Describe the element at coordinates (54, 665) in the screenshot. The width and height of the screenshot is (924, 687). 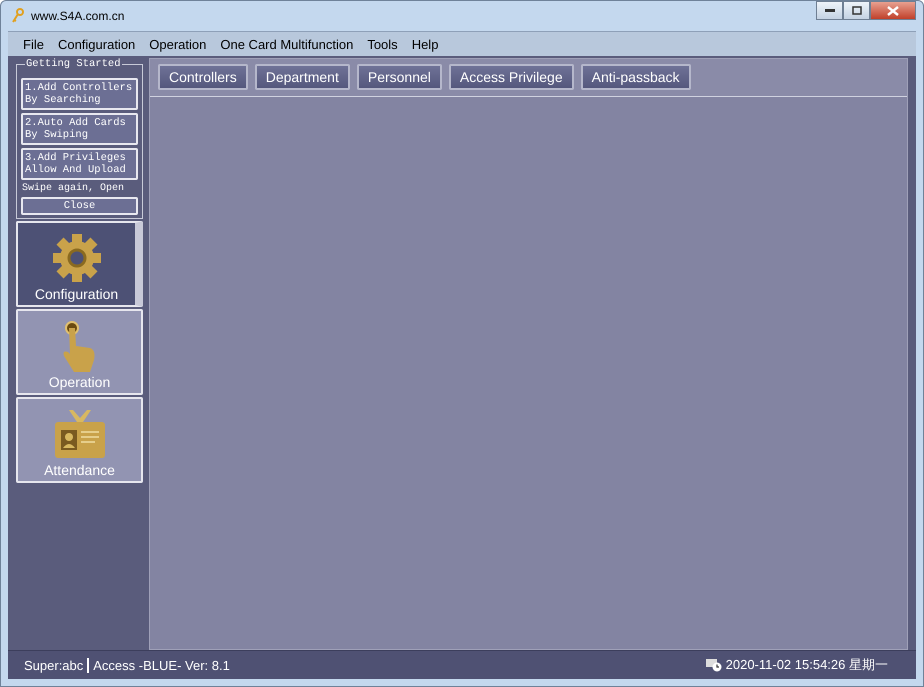
I see `user-label: Super:abc` at that location.